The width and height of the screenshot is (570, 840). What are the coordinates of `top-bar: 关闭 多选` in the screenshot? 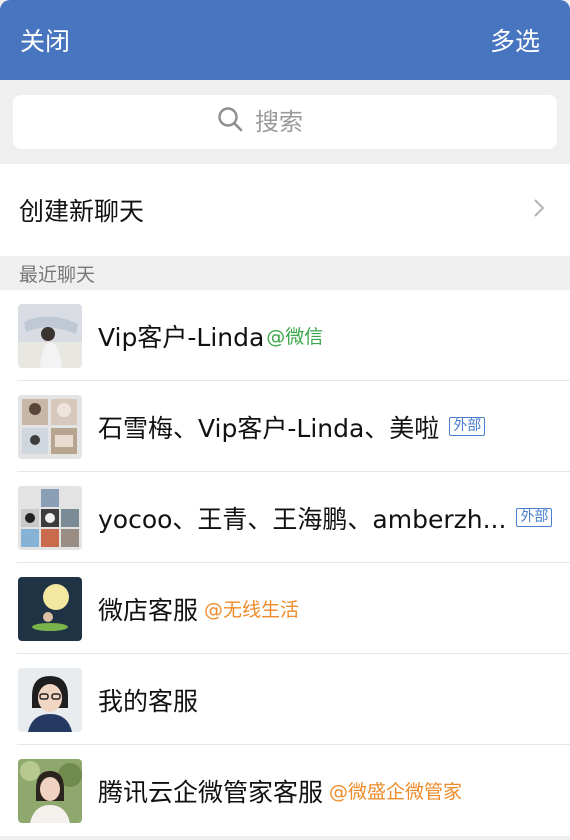 It's located at (285, 40).